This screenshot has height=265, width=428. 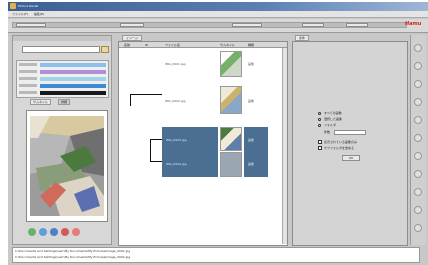 I want to click on left-panel-header, so click(x=62, y=38).